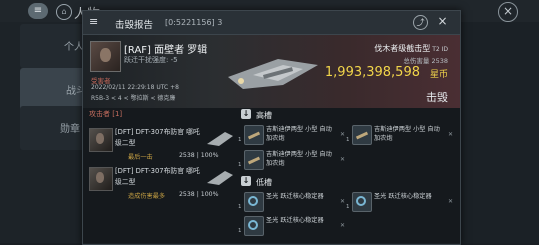 Image resolution: width=539 pixels, height=245 pixels. I want to click on killmail-id: [0:5221156] 3, so click(194, 22).